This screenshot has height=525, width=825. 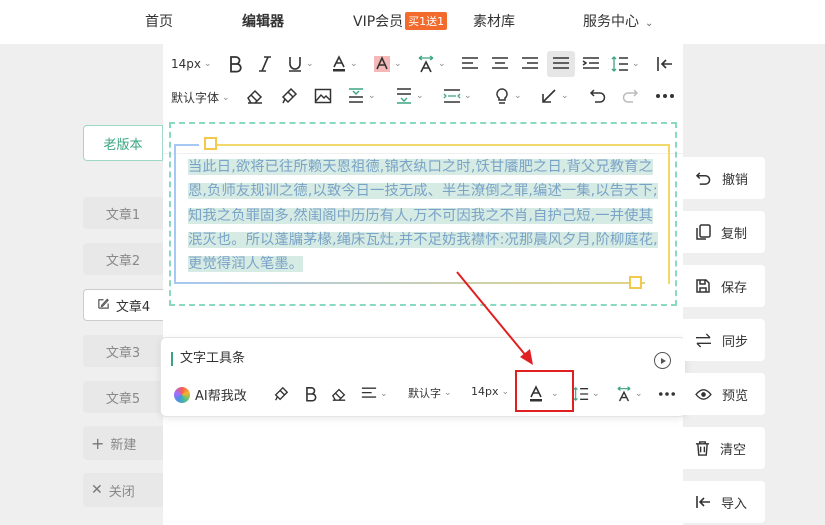 What do you see at coordinates (735, 396) in the screenshot?
I see `preview-label: 预览` at bounding box center [735, 396].